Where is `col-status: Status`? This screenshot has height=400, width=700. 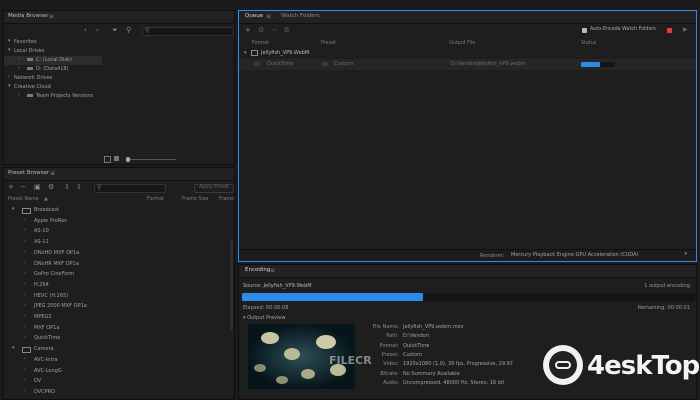
col-status: Status is located at coordinates (588, 43).